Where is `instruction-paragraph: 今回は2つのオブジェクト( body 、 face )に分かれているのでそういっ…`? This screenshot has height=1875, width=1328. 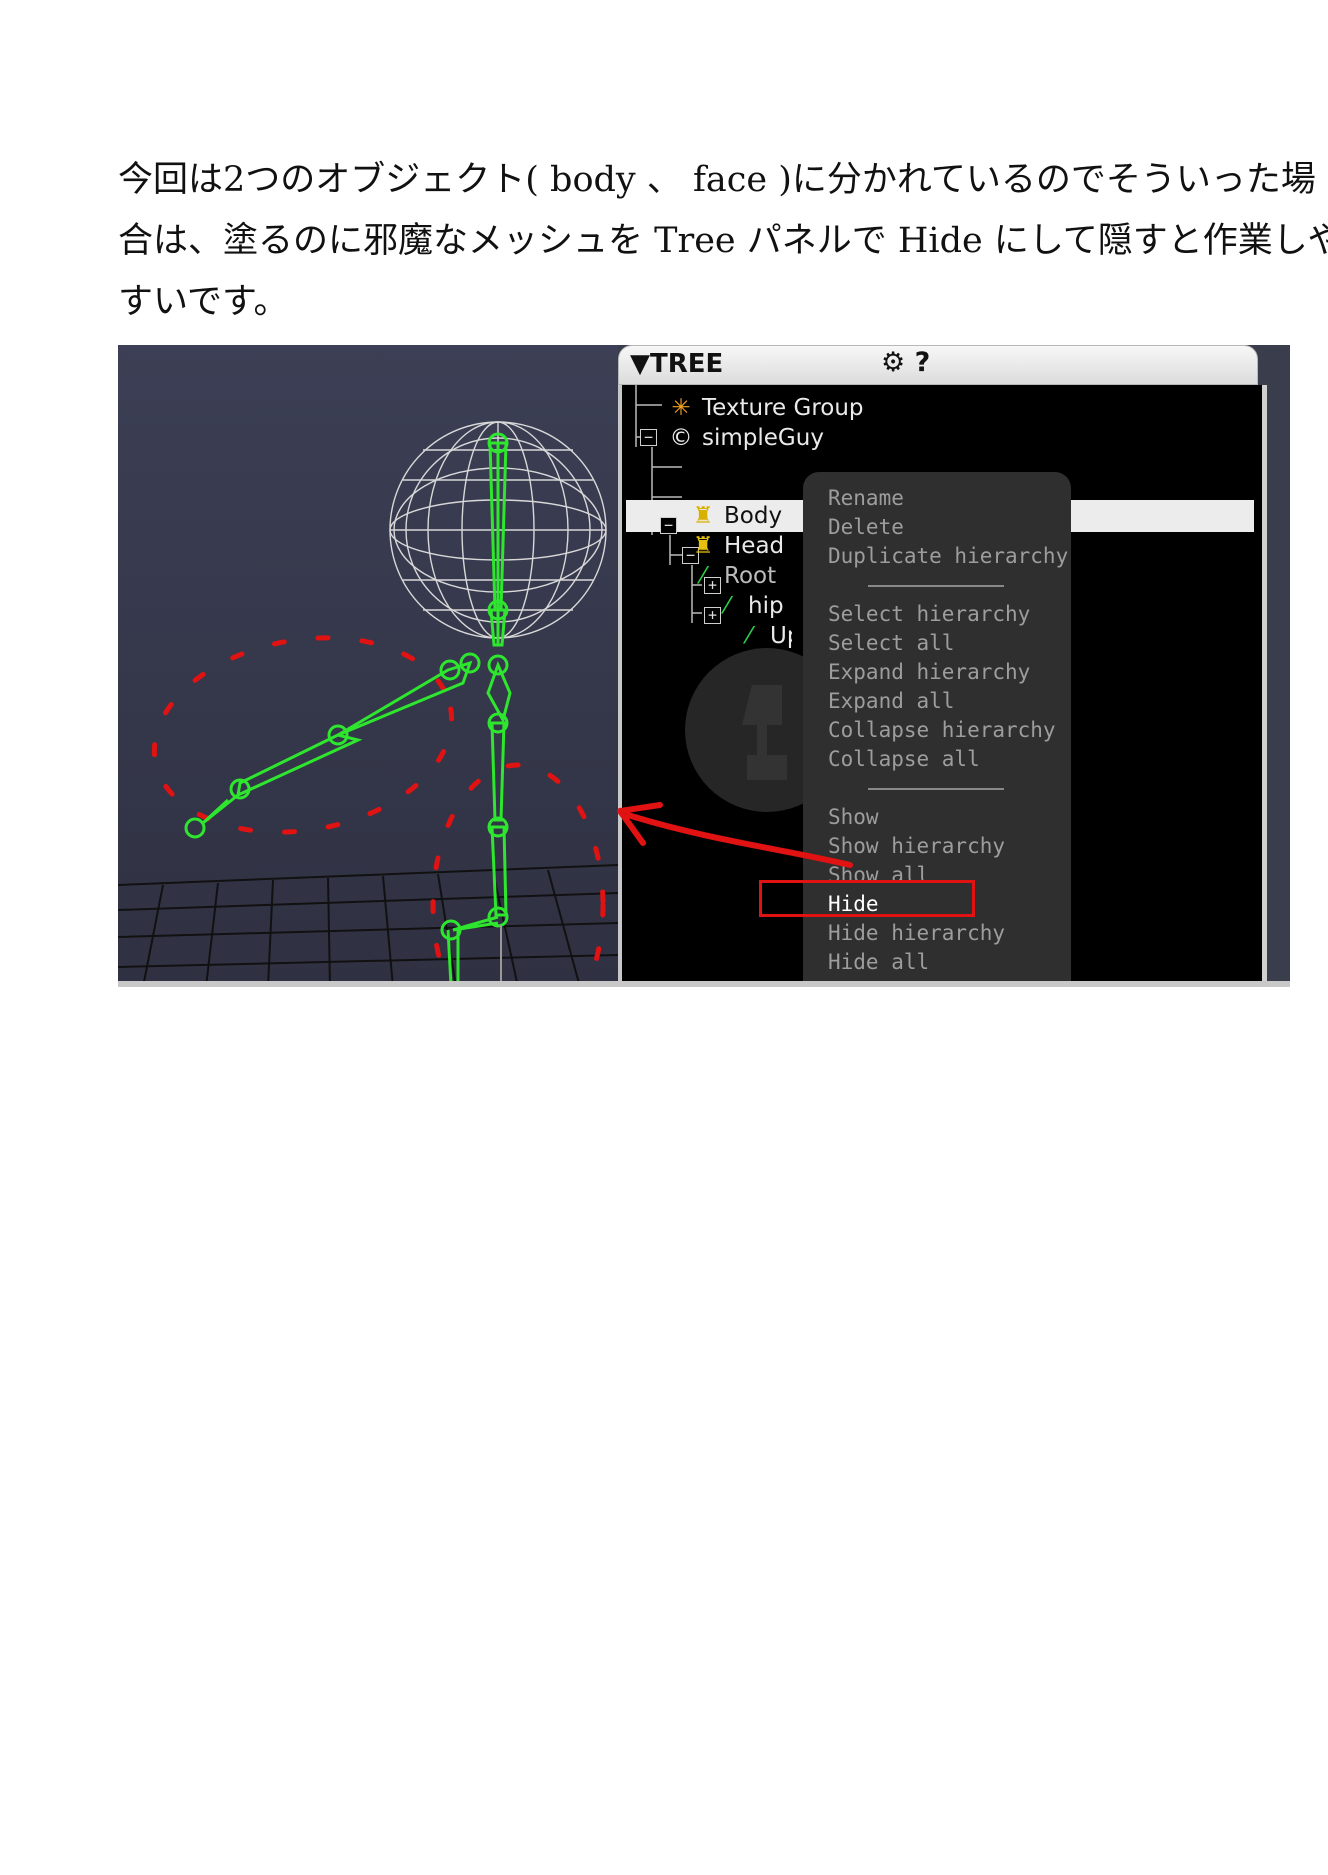
instruction-paragraph: 今回は2つのオブジェクト( body 、 face )に分かれているのでそういっ… is located at coordinates (723, 241).